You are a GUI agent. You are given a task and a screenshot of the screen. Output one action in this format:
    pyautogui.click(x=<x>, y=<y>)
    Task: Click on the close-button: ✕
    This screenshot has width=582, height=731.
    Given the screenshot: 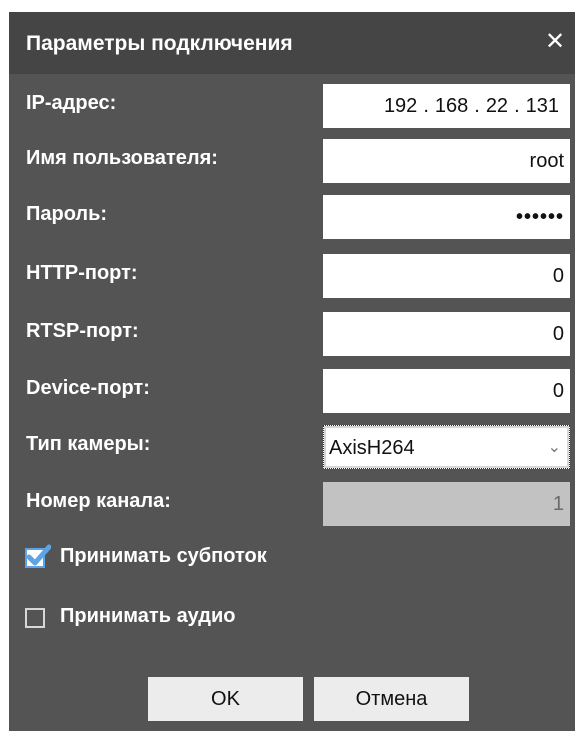 What is the action you would take?
    pyautogui.click(x=555, y=42)
    